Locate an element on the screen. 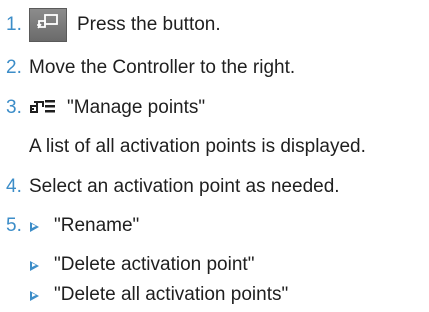 This screenshot has width=429, height=312. option-text: "Rename" is located at coordinates (97, 225).